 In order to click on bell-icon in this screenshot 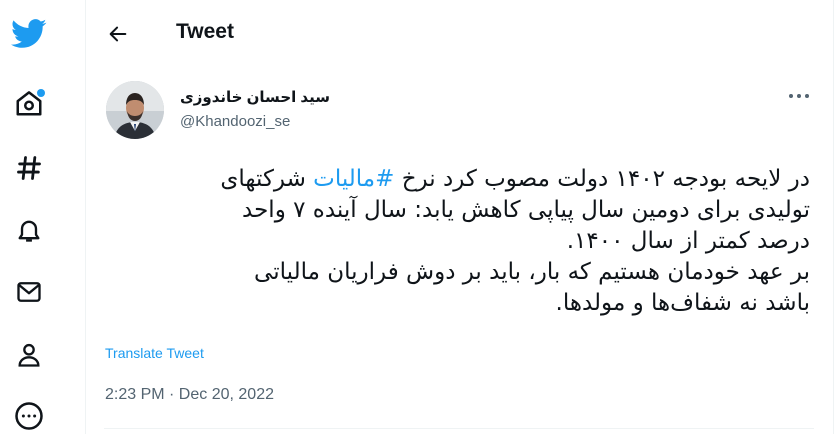, I will do `click(29, 231)`.